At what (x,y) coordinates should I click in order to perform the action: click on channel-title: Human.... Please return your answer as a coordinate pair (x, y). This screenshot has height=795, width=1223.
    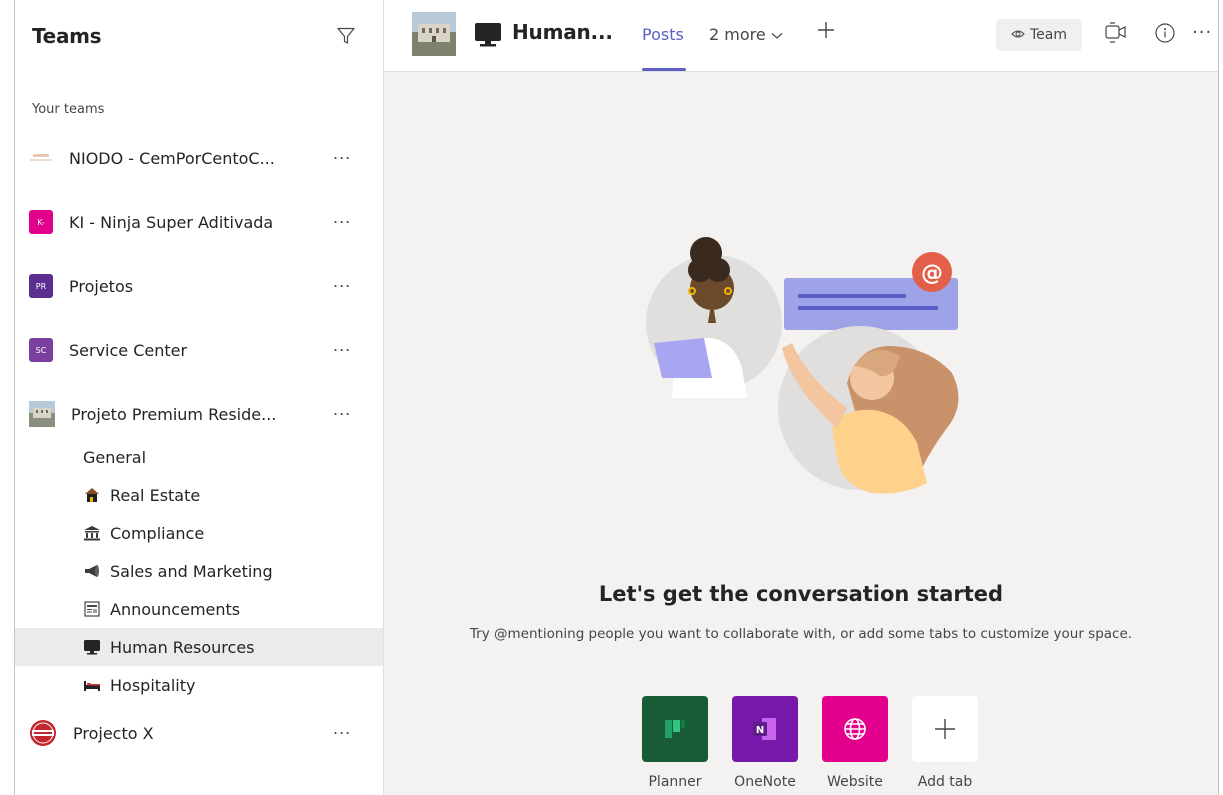
    Looking at the image, I should click on (562, 32).